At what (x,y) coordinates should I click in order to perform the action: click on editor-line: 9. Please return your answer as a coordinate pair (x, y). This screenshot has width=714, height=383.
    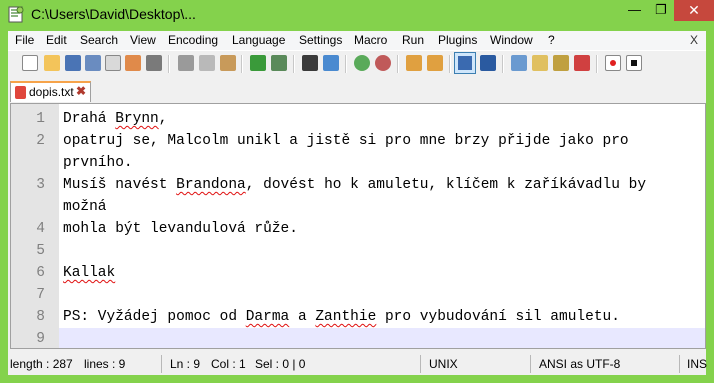
    Looking at the image, I should click on (358, 338).